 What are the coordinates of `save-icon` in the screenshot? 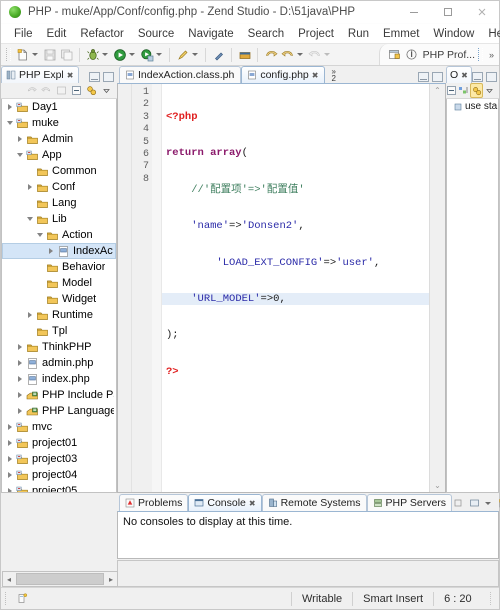 It's located at (49, 54).